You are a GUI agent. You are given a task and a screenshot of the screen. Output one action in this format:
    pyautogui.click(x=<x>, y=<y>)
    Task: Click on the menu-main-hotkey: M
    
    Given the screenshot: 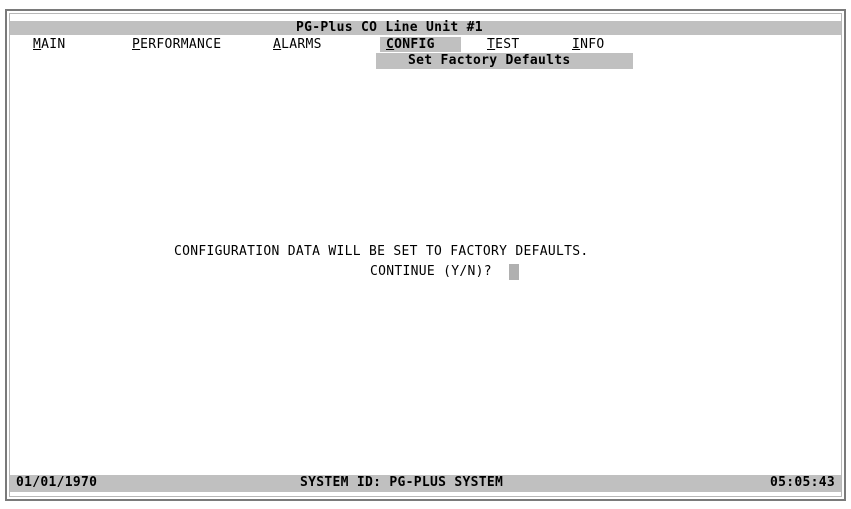 What is the action you would take?
    pyautogui.click(x=37, y=44)
    